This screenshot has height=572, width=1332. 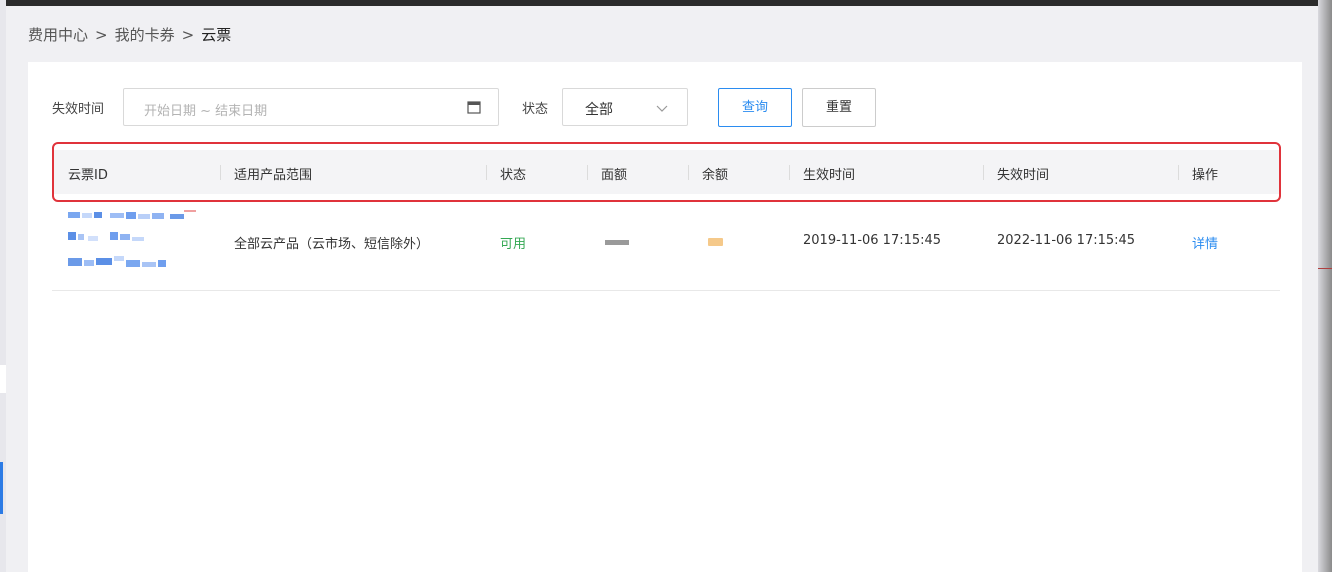 I want to click on redacted-id-mosaic, so click(x=132, y=238).